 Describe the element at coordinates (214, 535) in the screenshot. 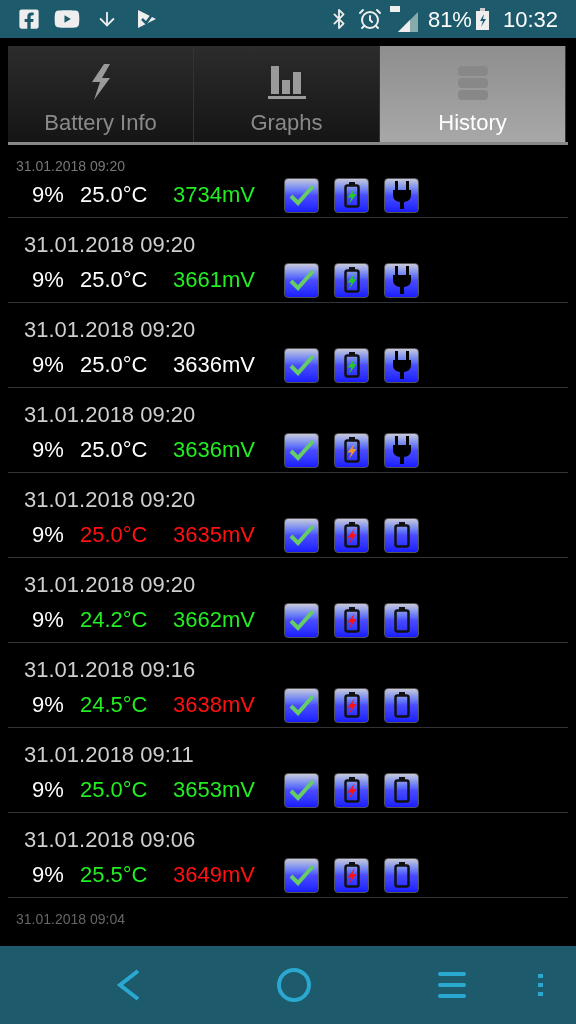

I see `voltage: 3635mV` at that location.